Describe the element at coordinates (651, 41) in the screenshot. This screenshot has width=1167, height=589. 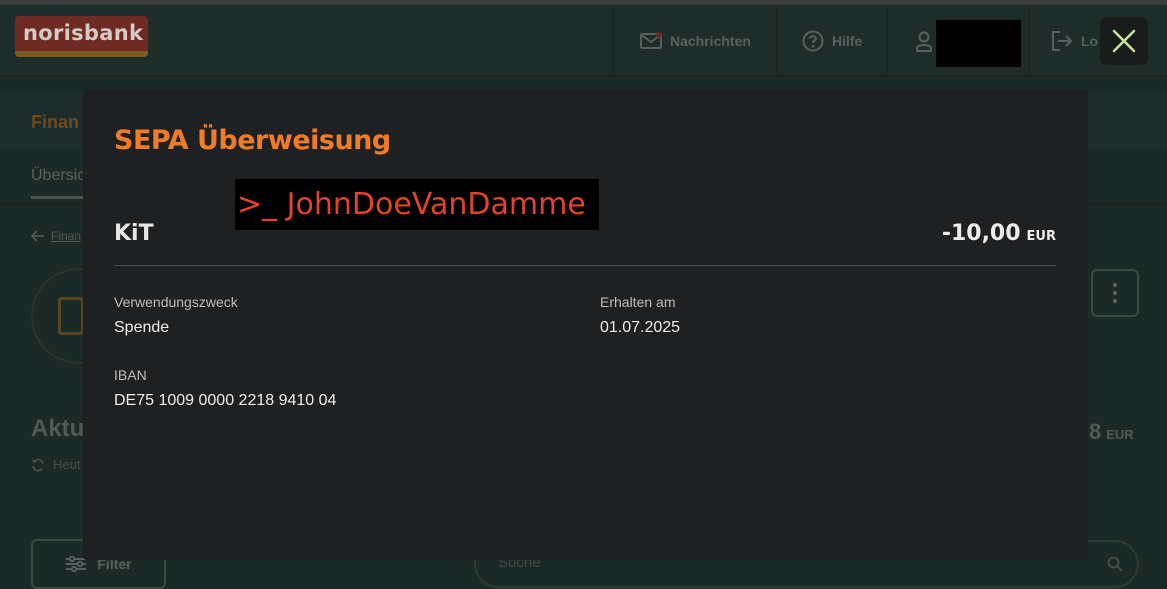
I see `mail-icon` at that location.